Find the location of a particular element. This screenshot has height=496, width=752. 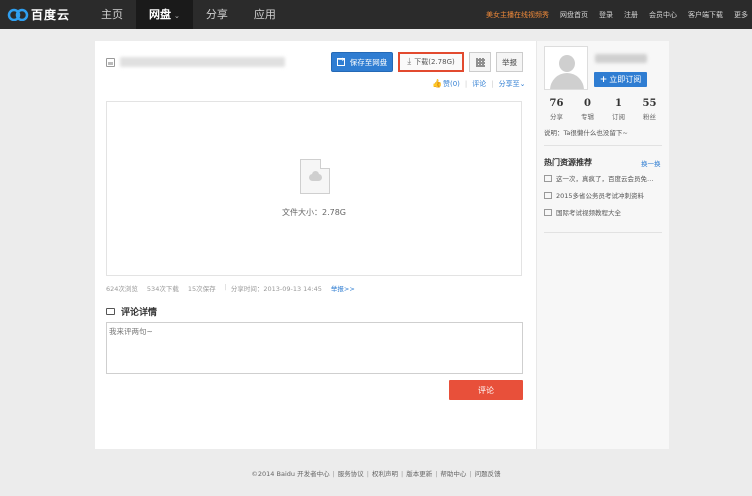

download-button: ⤓ 下载(2.78G) is located at coordinates (431, 62).